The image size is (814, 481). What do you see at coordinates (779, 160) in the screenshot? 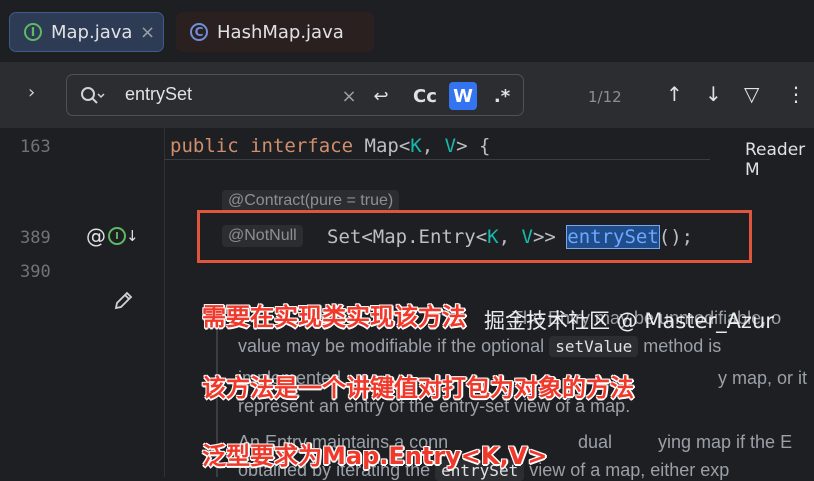
I see `reader-mode-toggle: Reader M` at bounding box center [779, 160].